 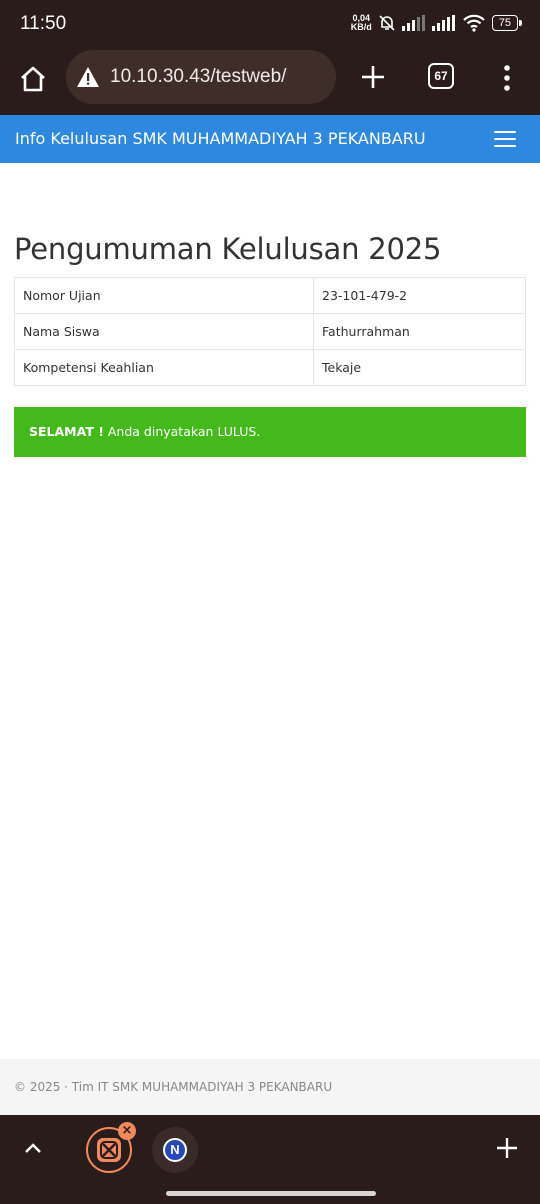 What do you see at coordinates (164, 331) in the screenshot?
I see `row-label: Nama Siswa` at bounding box center [164, 331].